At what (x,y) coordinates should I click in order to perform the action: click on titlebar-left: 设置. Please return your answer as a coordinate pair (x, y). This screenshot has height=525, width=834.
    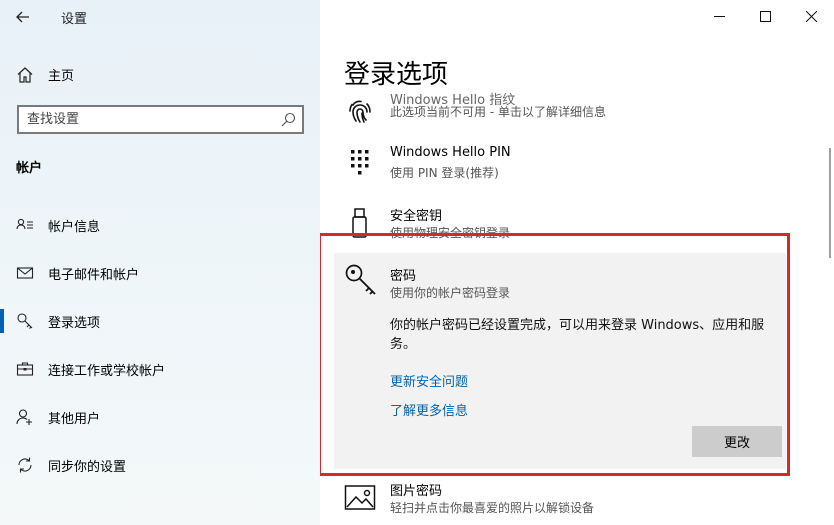
    Looking at the image, I should click on (160, 17).